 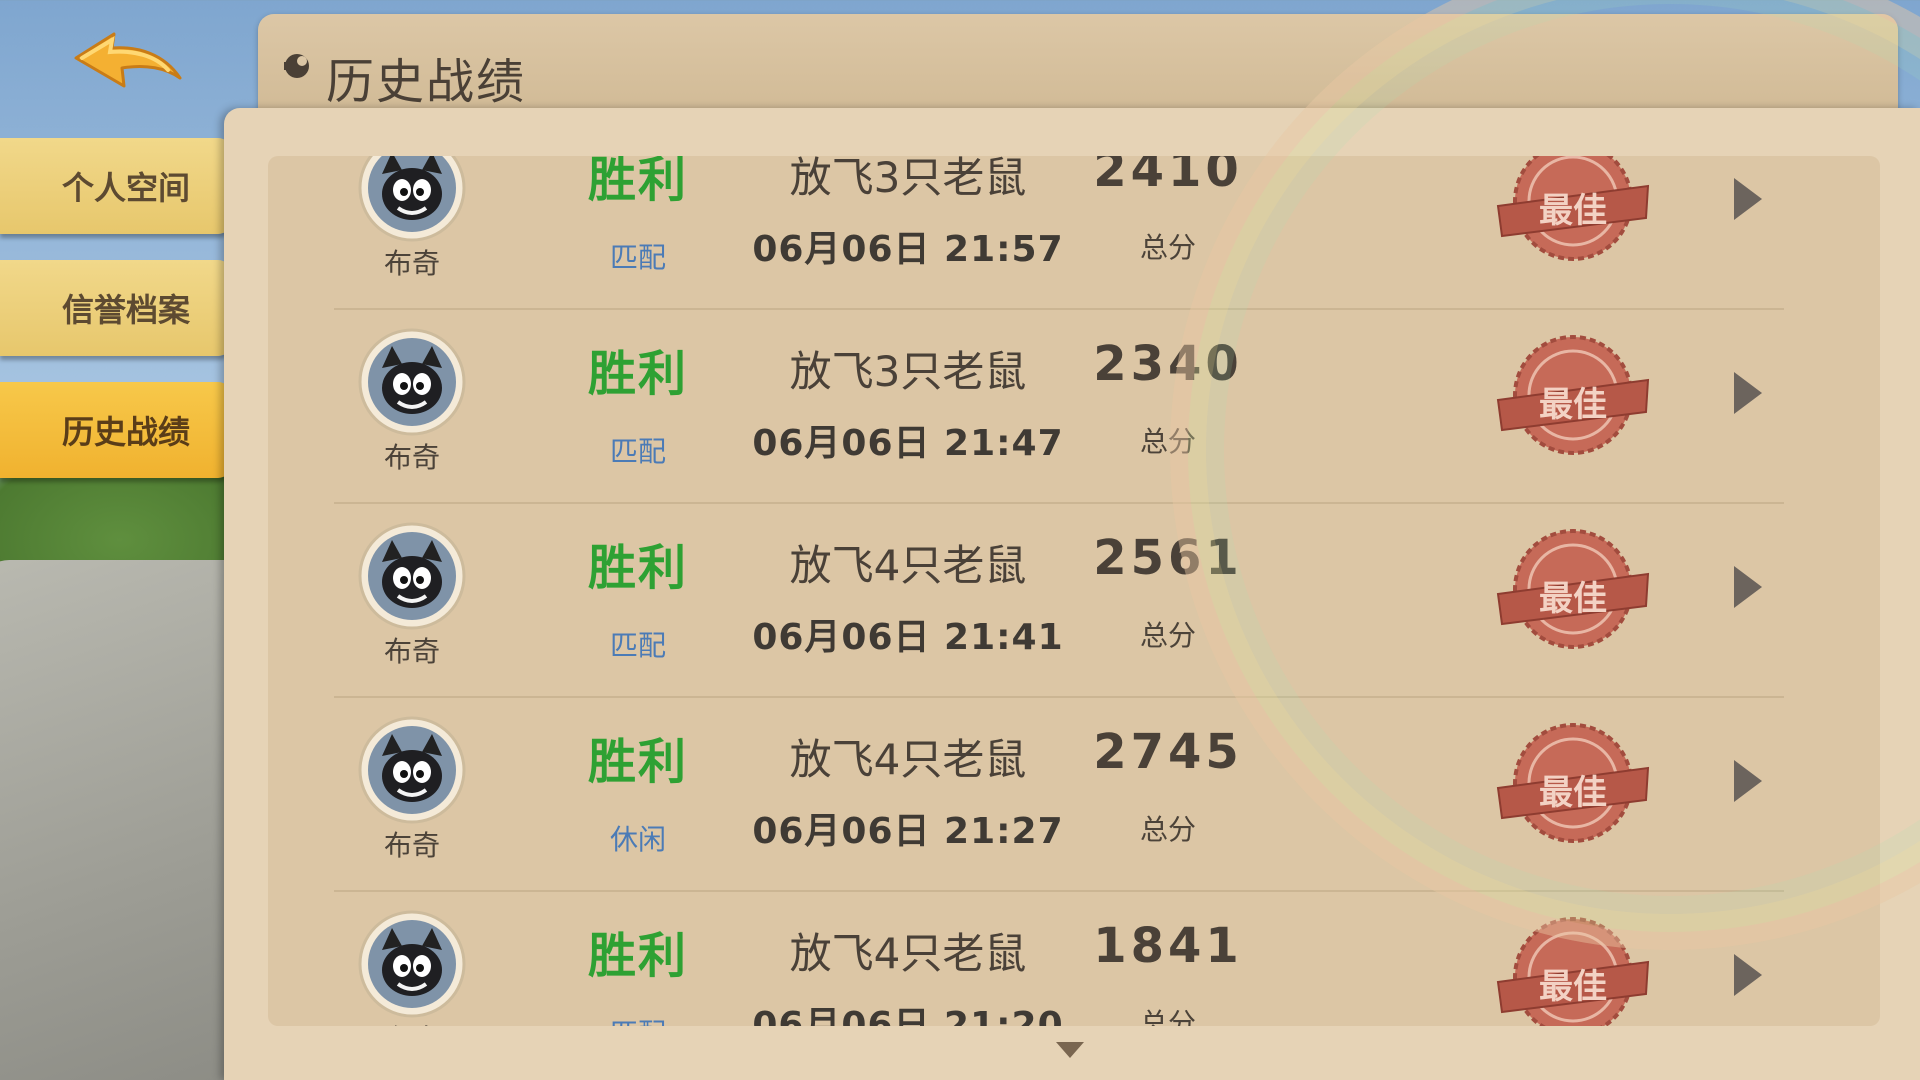 What do you see at coordinates (297, 65) in the screenshot?
I see `record-icon` at bounding box center [297, 65].